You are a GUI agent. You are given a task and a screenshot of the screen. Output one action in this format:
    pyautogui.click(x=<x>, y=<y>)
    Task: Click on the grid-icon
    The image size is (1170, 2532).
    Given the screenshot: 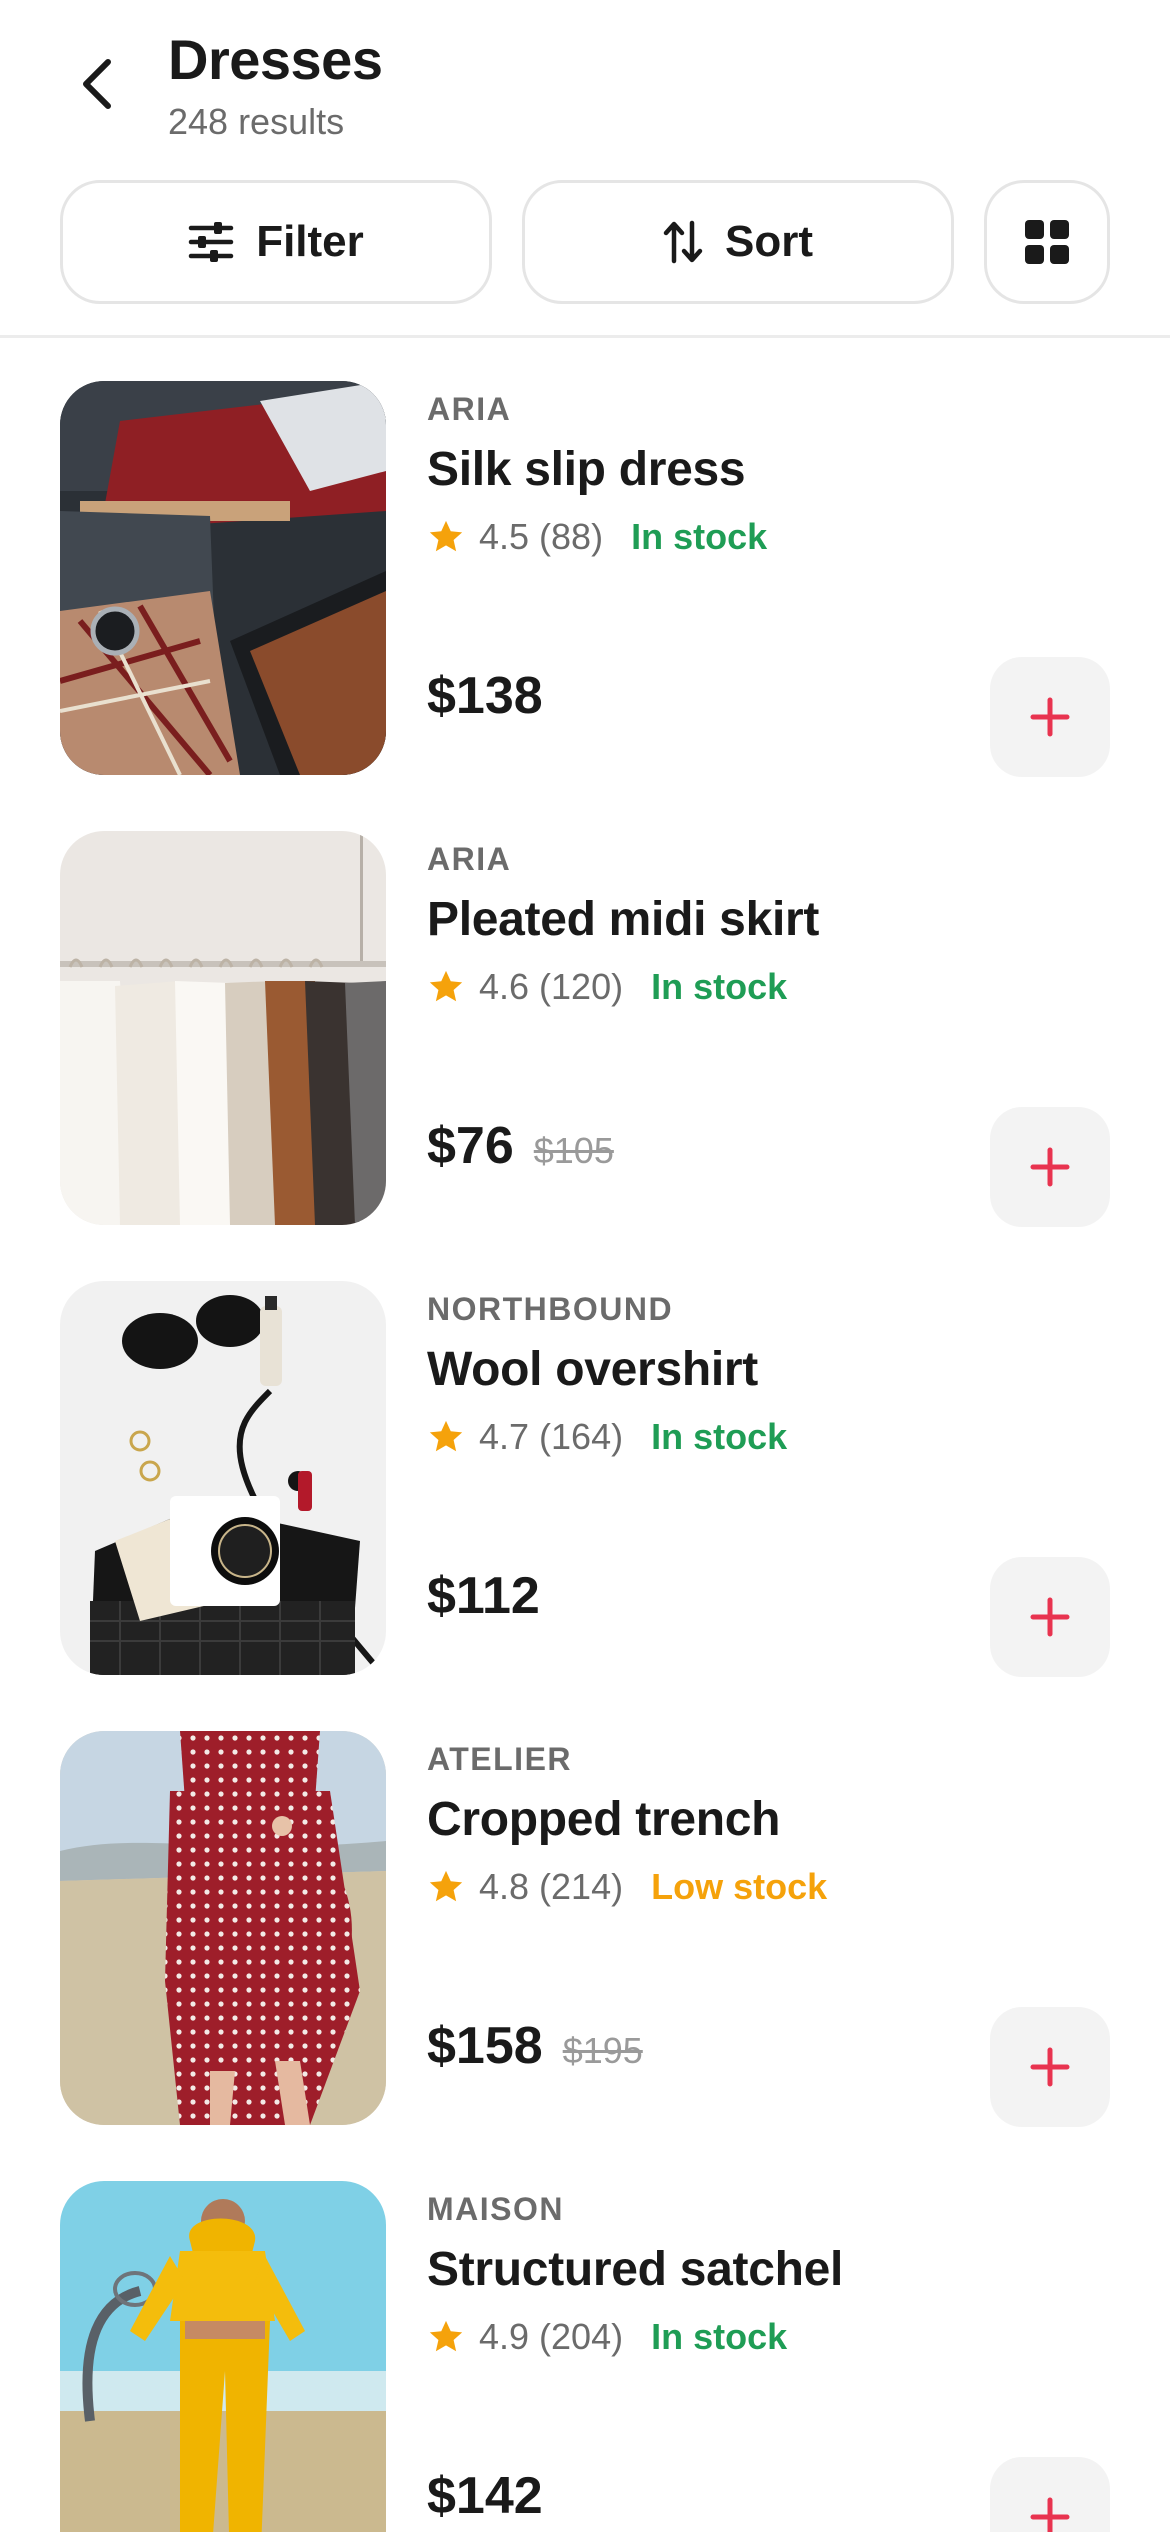 What is the action you would take?
    pyautogui.click(x=1047, y=242)
    